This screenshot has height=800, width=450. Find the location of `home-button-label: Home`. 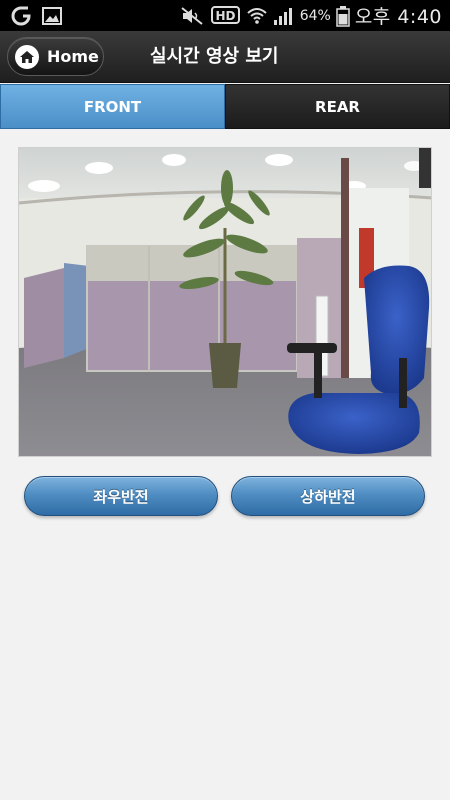

home-button-label: Home is located at coordinates (73, 56).